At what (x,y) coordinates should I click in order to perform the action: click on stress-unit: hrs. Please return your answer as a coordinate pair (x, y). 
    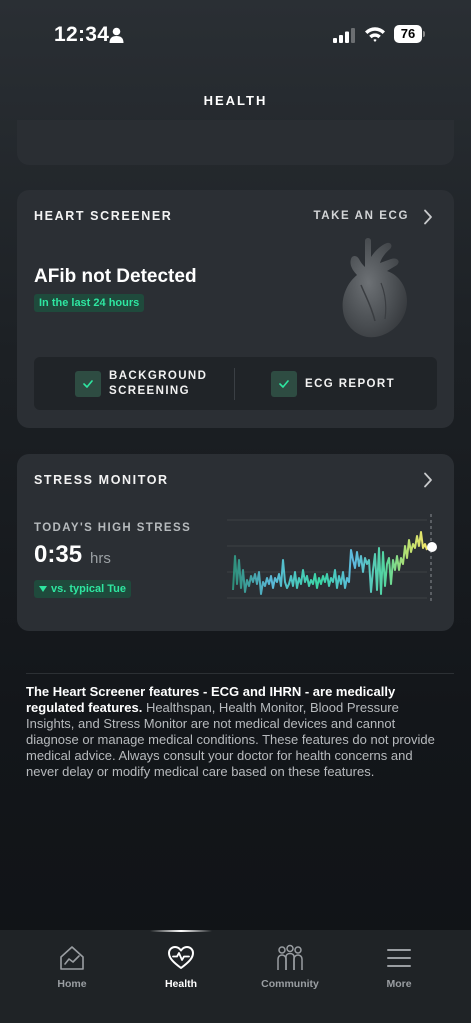
    Looking at the image, I should click on (100, 558).